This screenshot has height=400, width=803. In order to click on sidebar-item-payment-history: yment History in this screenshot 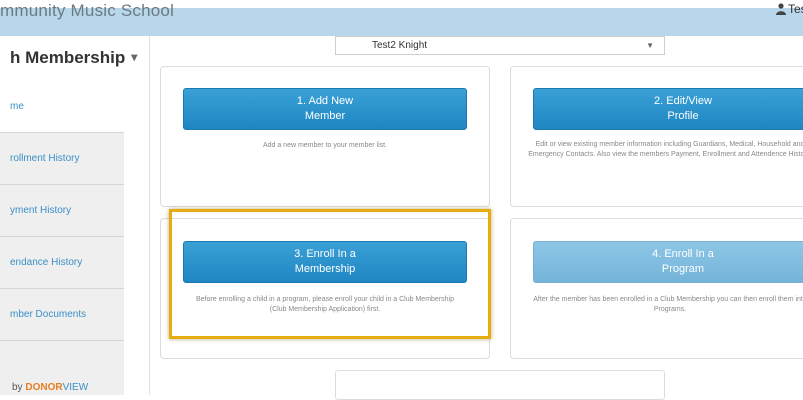, I will do `click(62, 210)`.